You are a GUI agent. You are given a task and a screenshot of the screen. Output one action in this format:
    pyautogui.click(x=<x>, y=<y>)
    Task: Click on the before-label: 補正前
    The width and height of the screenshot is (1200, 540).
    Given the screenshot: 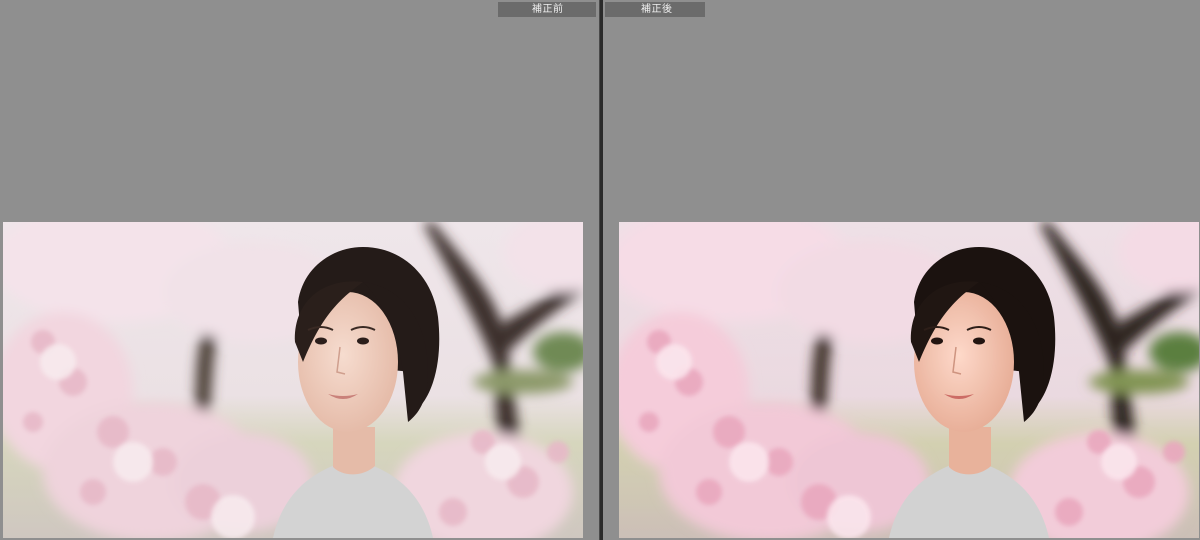 What is the action you would take?
    pyautogui.click(x=547, y=9)
    